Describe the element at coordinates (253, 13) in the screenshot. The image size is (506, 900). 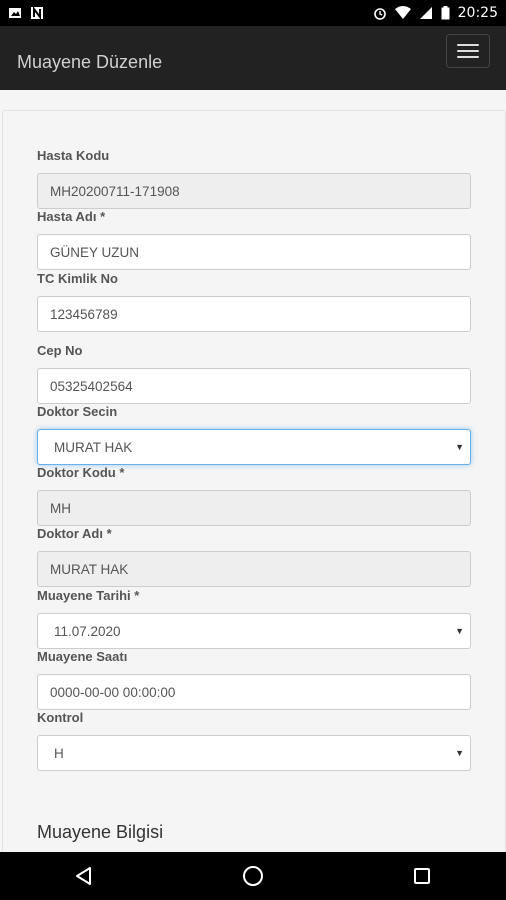
I see `status-bar: 20:25` at that location.